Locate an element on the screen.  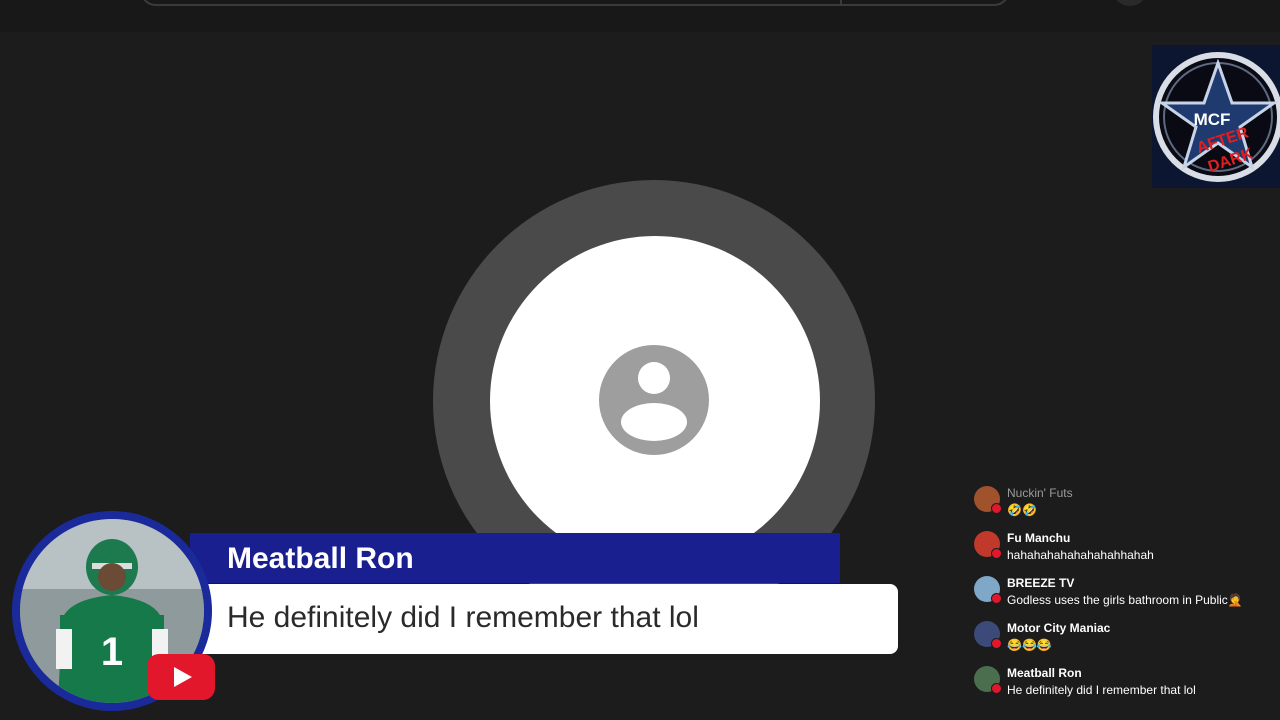
chat-message-item: Motor City Maniac 😂😂😂 is located at coordinates (1118, 635).